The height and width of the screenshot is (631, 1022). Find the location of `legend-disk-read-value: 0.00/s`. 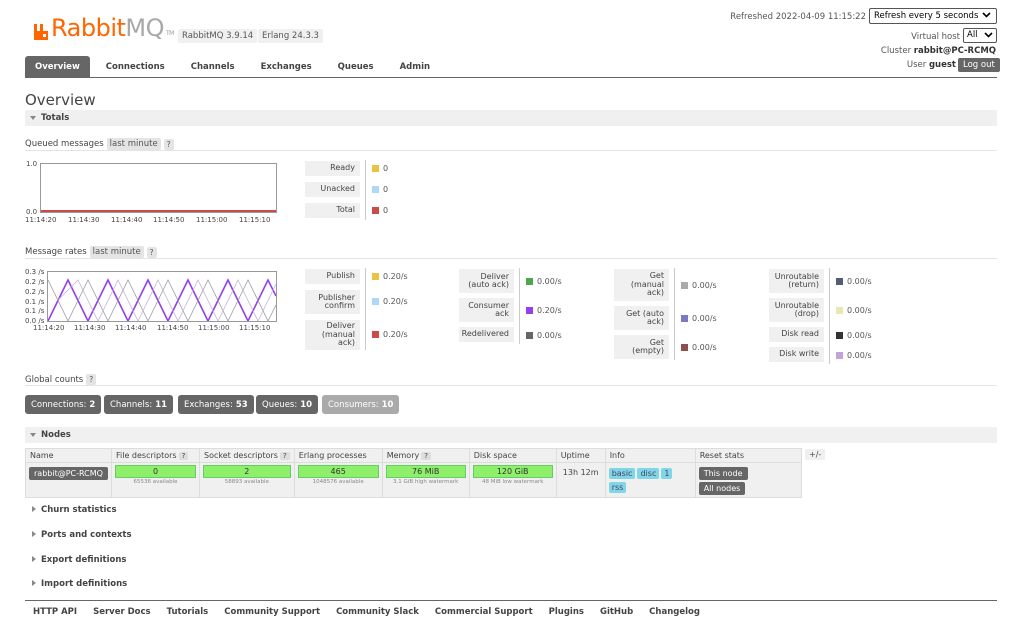

legend-disk-read-value: 0.00/s is located at coordinates (854, 335).